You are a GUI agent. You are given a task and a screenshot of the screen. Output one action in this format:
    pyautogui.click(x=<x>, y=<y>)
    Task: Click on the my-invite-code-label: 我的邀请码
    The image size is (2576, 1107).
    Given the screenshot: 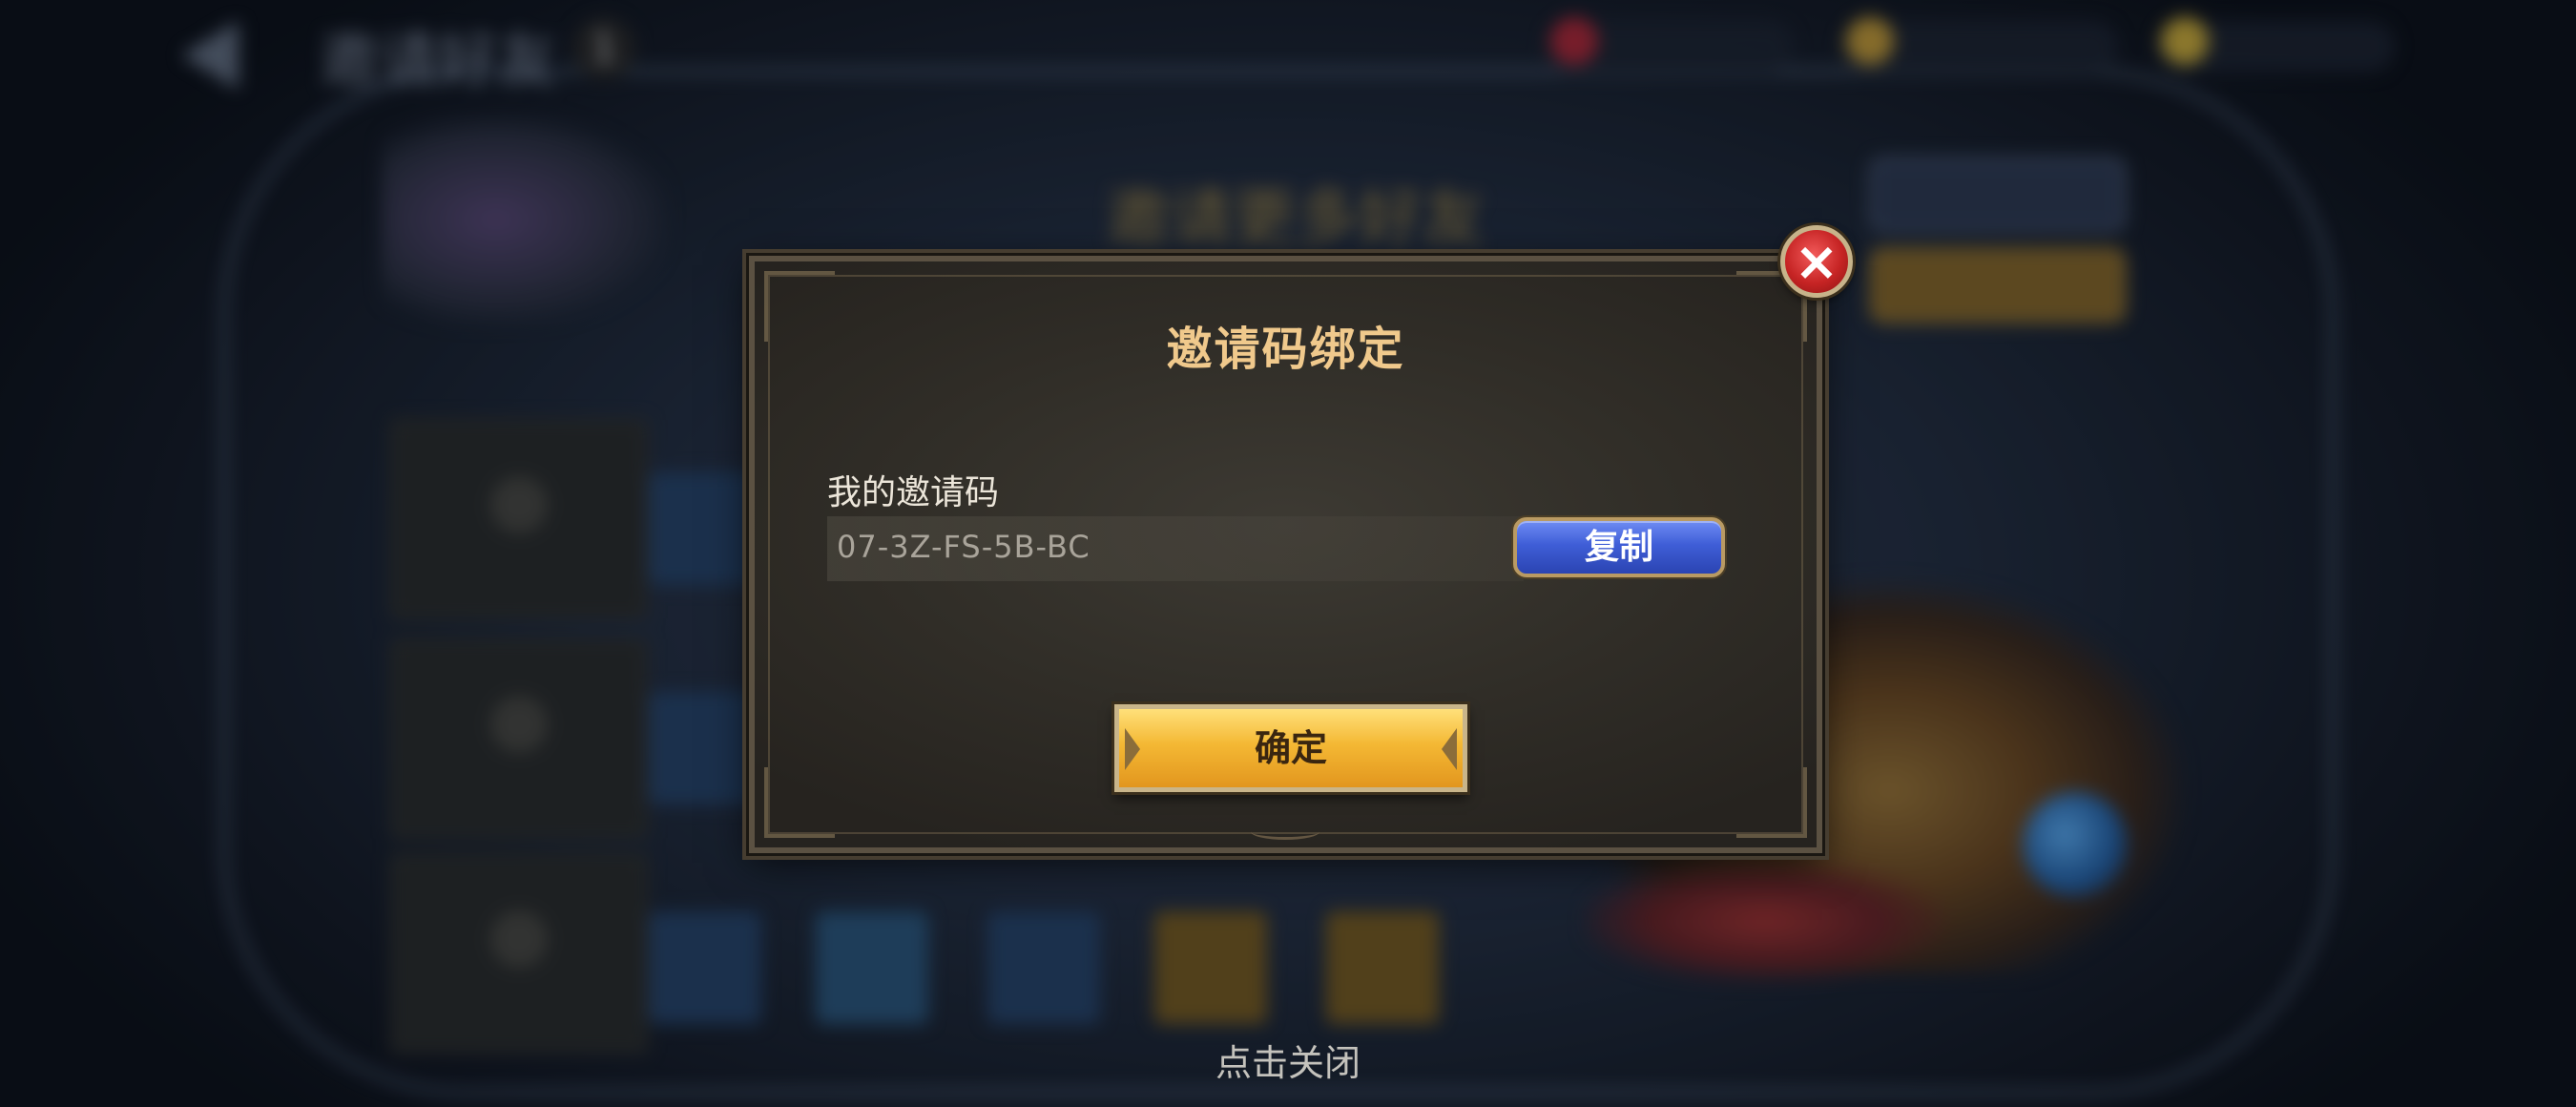 What is the action you would take?
    pyautogui.click(x=913, y=493)
    